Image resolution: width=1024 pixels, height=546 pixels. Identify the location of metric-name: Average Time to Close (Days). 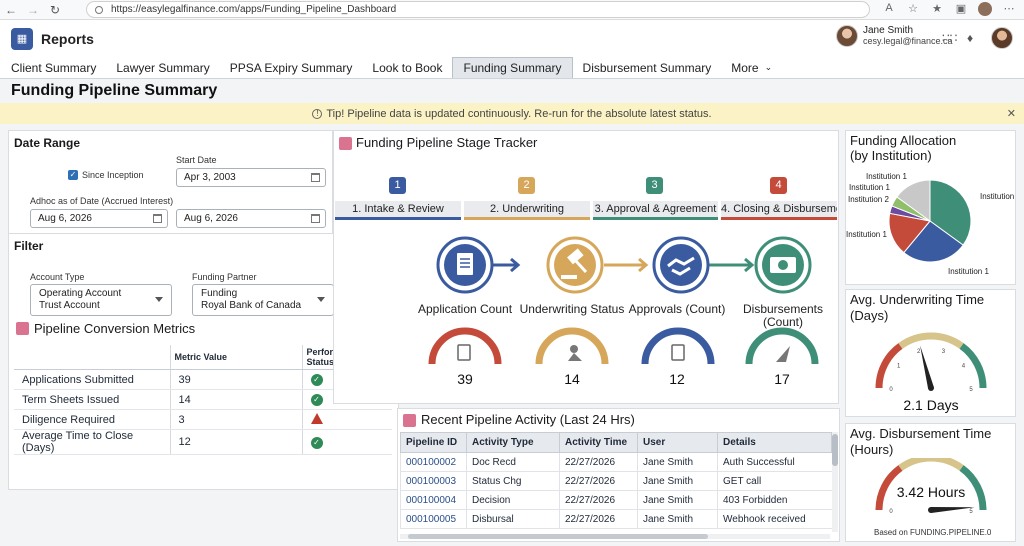
(92, 442).